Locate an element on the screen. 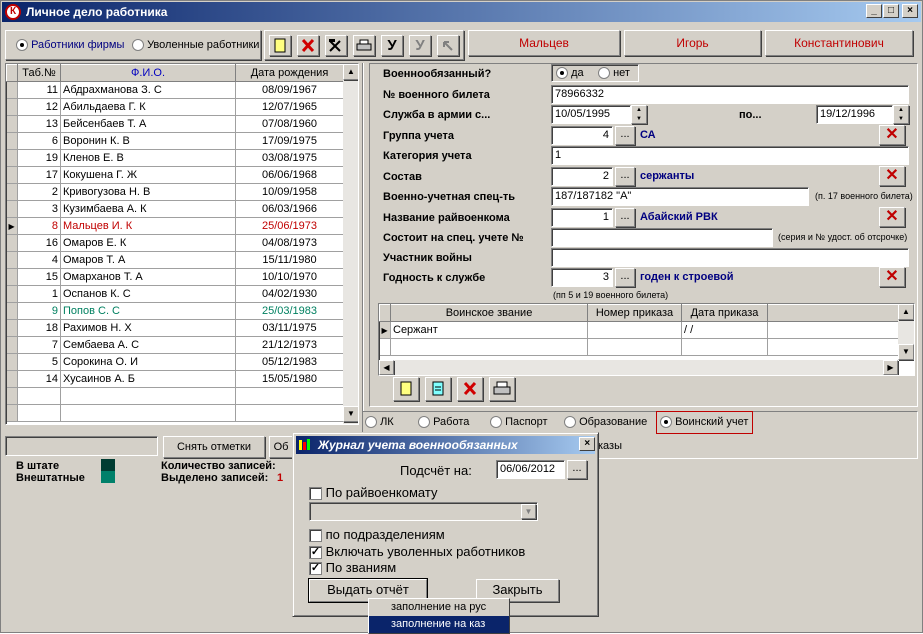 The height and width of the screenshot is (634, 923). clear-marks-button: Снять отметки is located at coordinates (214, 447).